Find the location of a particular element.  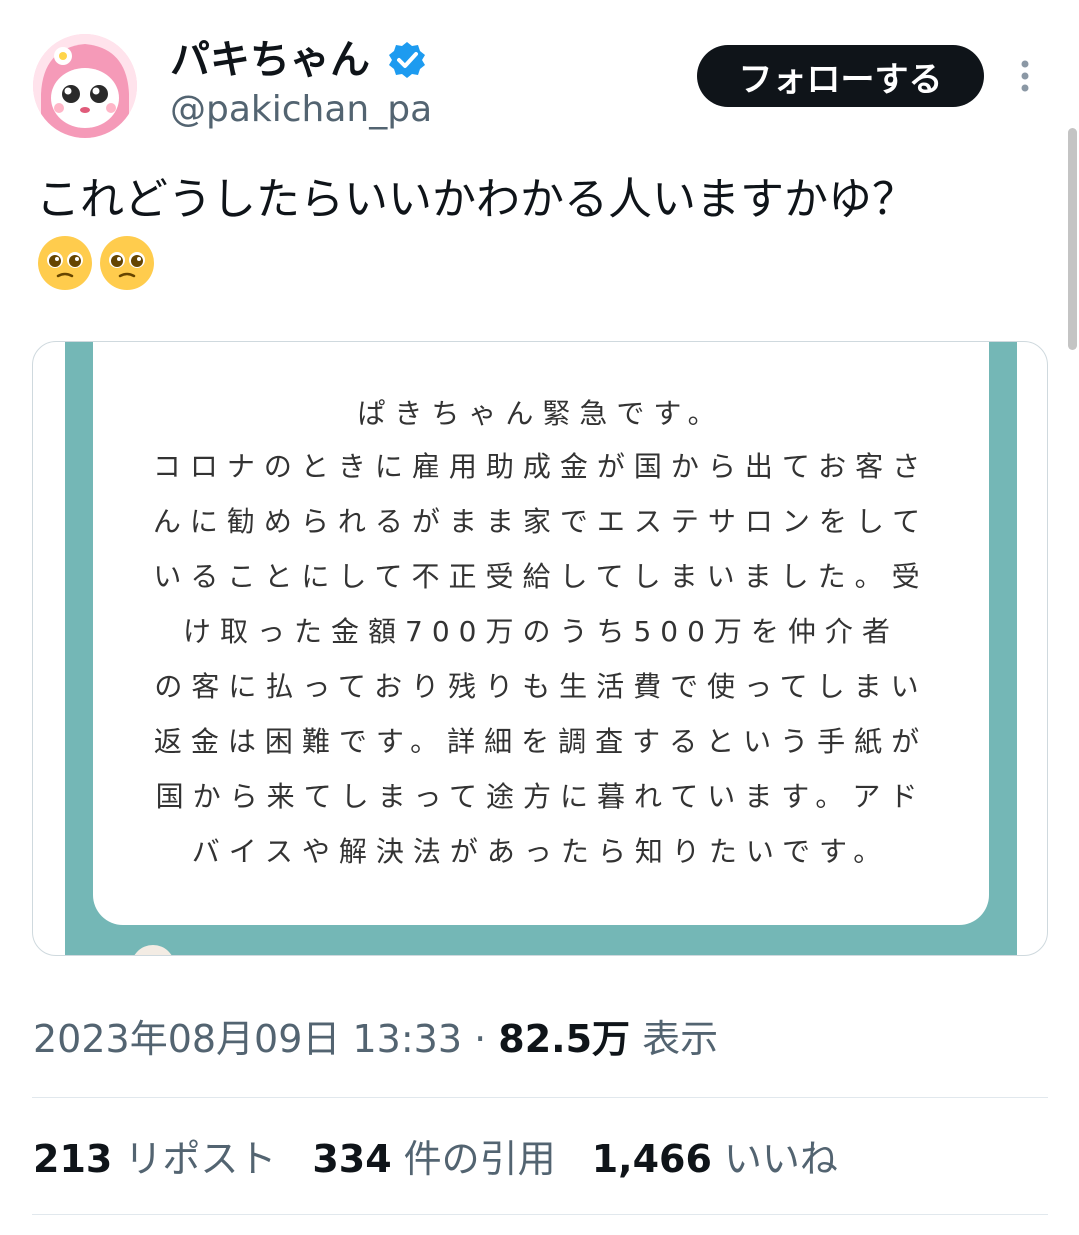

verified-badge-icon is located at coordinates (407, 60).